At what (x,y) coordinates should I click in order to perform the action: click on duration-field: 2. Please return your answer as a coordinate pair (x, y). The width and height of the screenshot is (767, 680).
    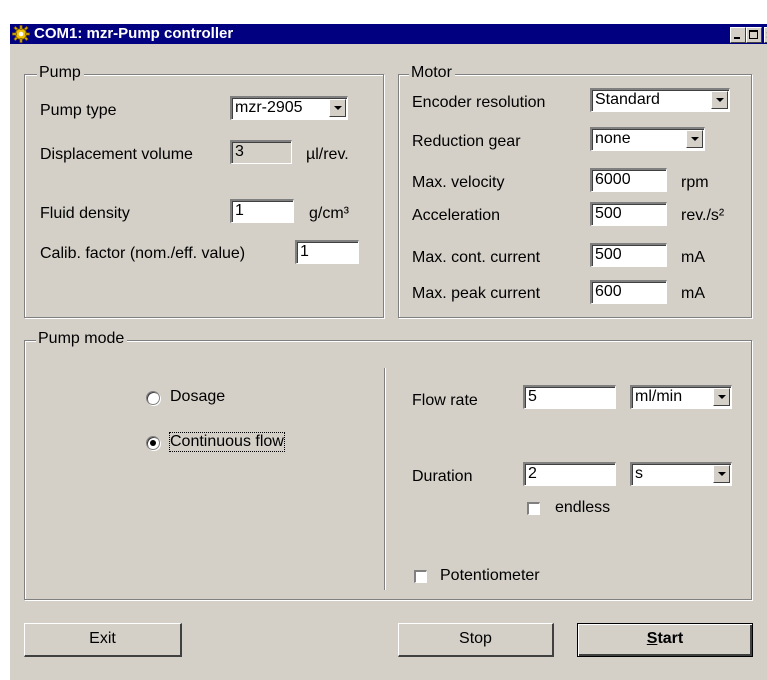
    Looking at the image, I should click on (569, 474).